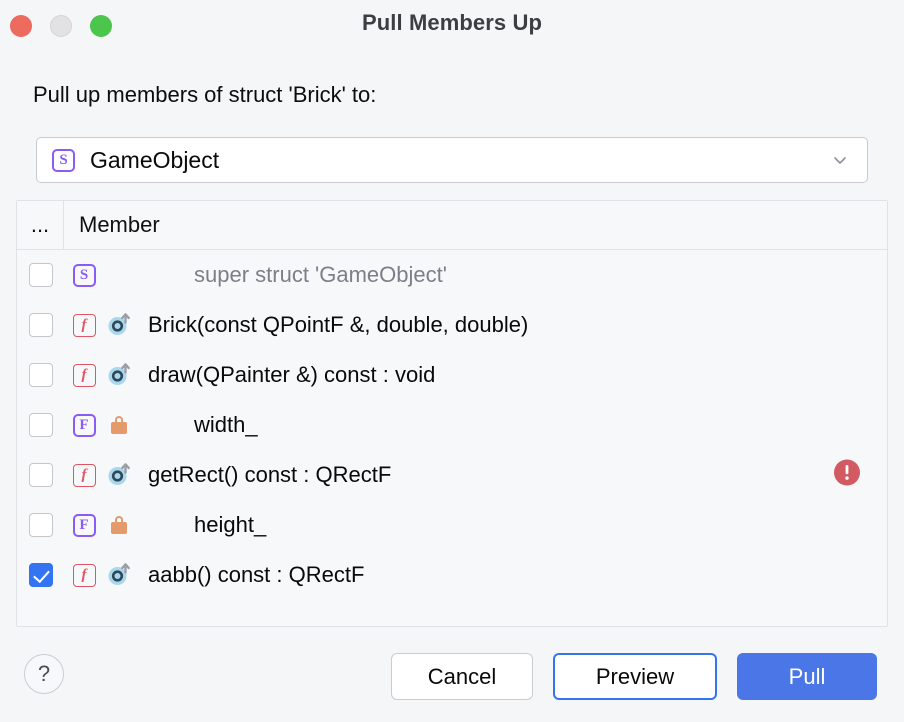 This screenshot has width=904, height=722. Describe the element at coordinates (452, 575) in the screenshot. I see `table-row: f aabb() const : QRectF` at that location.